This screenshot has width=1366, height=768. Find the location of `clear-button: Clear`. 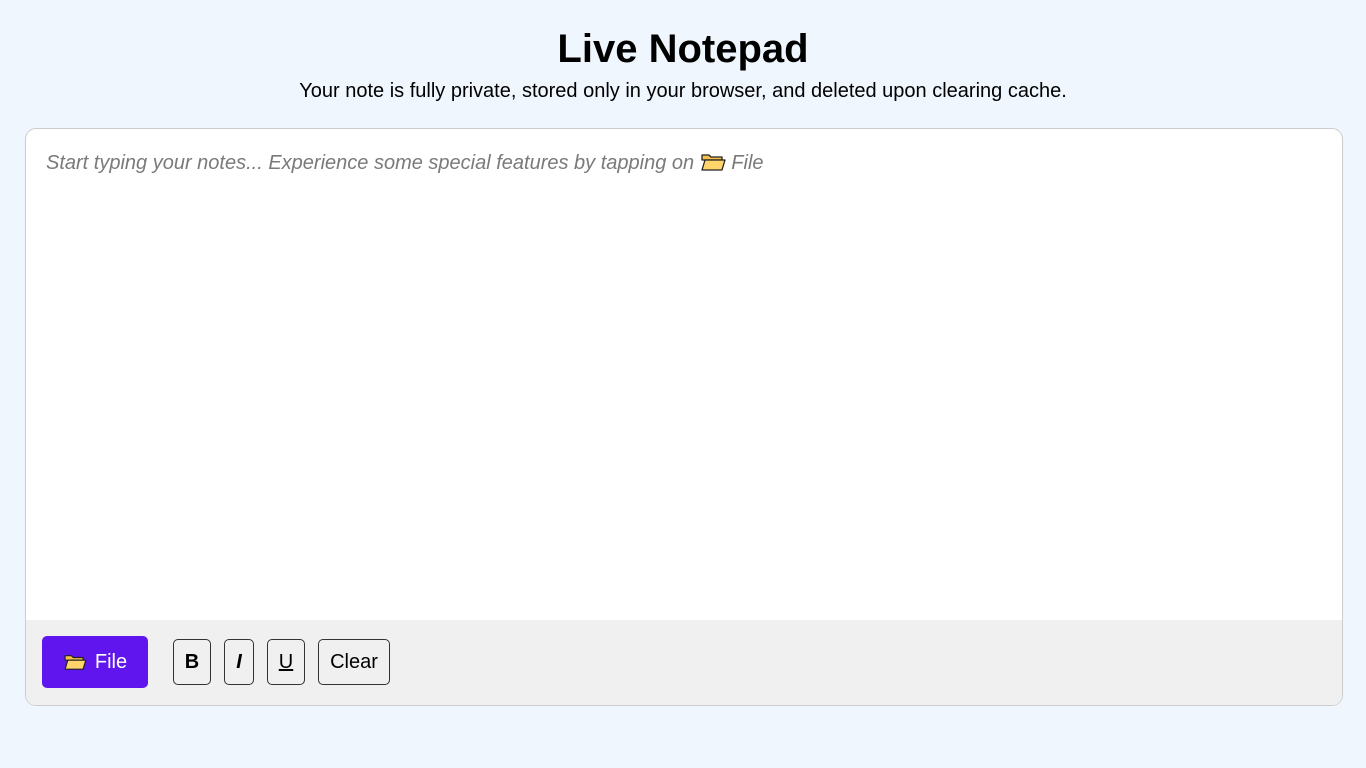

clear-button: Clear is located at coordinates (354, 662).